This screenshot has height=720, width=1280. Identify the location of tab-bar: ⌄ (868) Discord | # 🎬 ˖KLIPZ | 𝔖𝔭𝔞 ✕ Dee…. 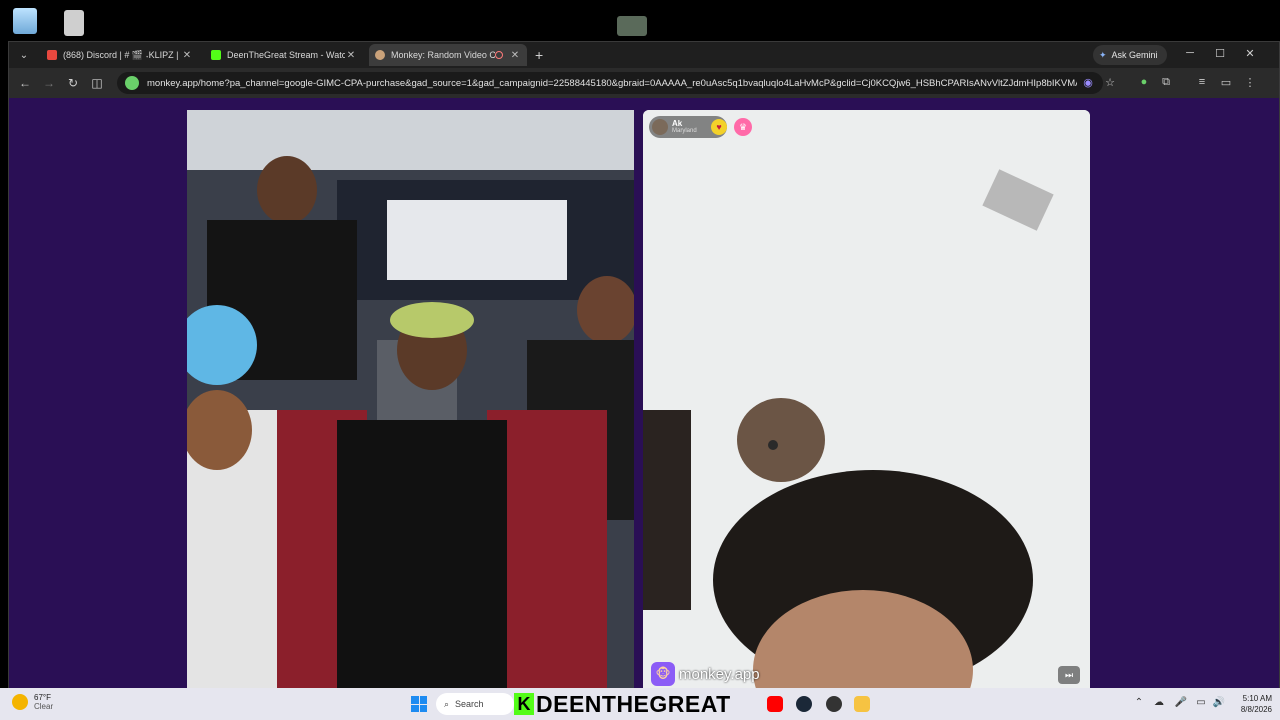
(644, 55).